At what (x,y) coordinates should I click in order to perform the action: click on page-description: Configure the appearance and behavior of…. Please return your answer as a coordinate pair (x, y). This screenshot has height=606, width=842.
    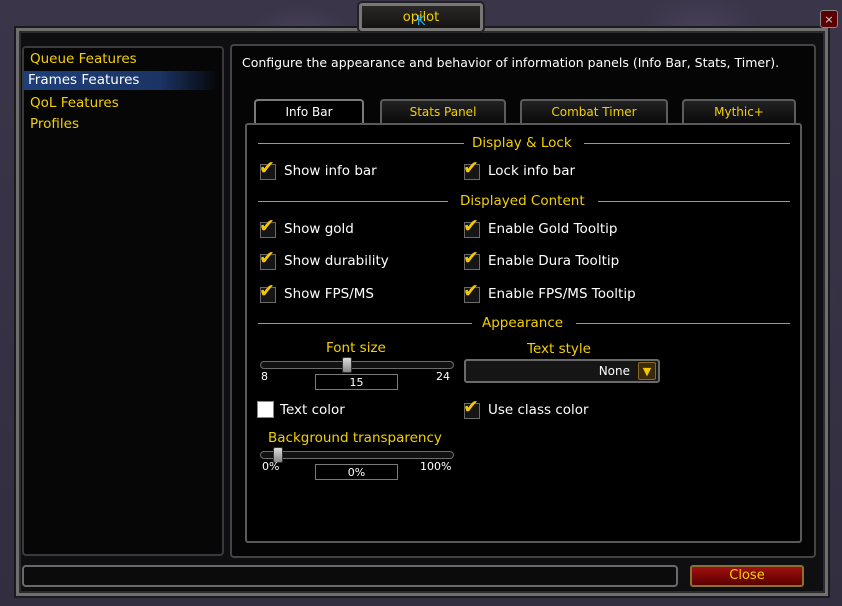
    Looking at the image, I should click on (511, 62).